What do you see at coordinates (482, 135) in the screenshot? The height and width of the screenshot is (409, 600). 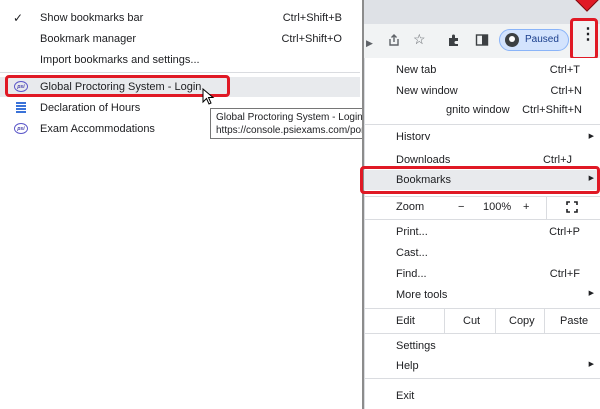 I see `menu-history: History ▶` at bounding box center [482, 135].